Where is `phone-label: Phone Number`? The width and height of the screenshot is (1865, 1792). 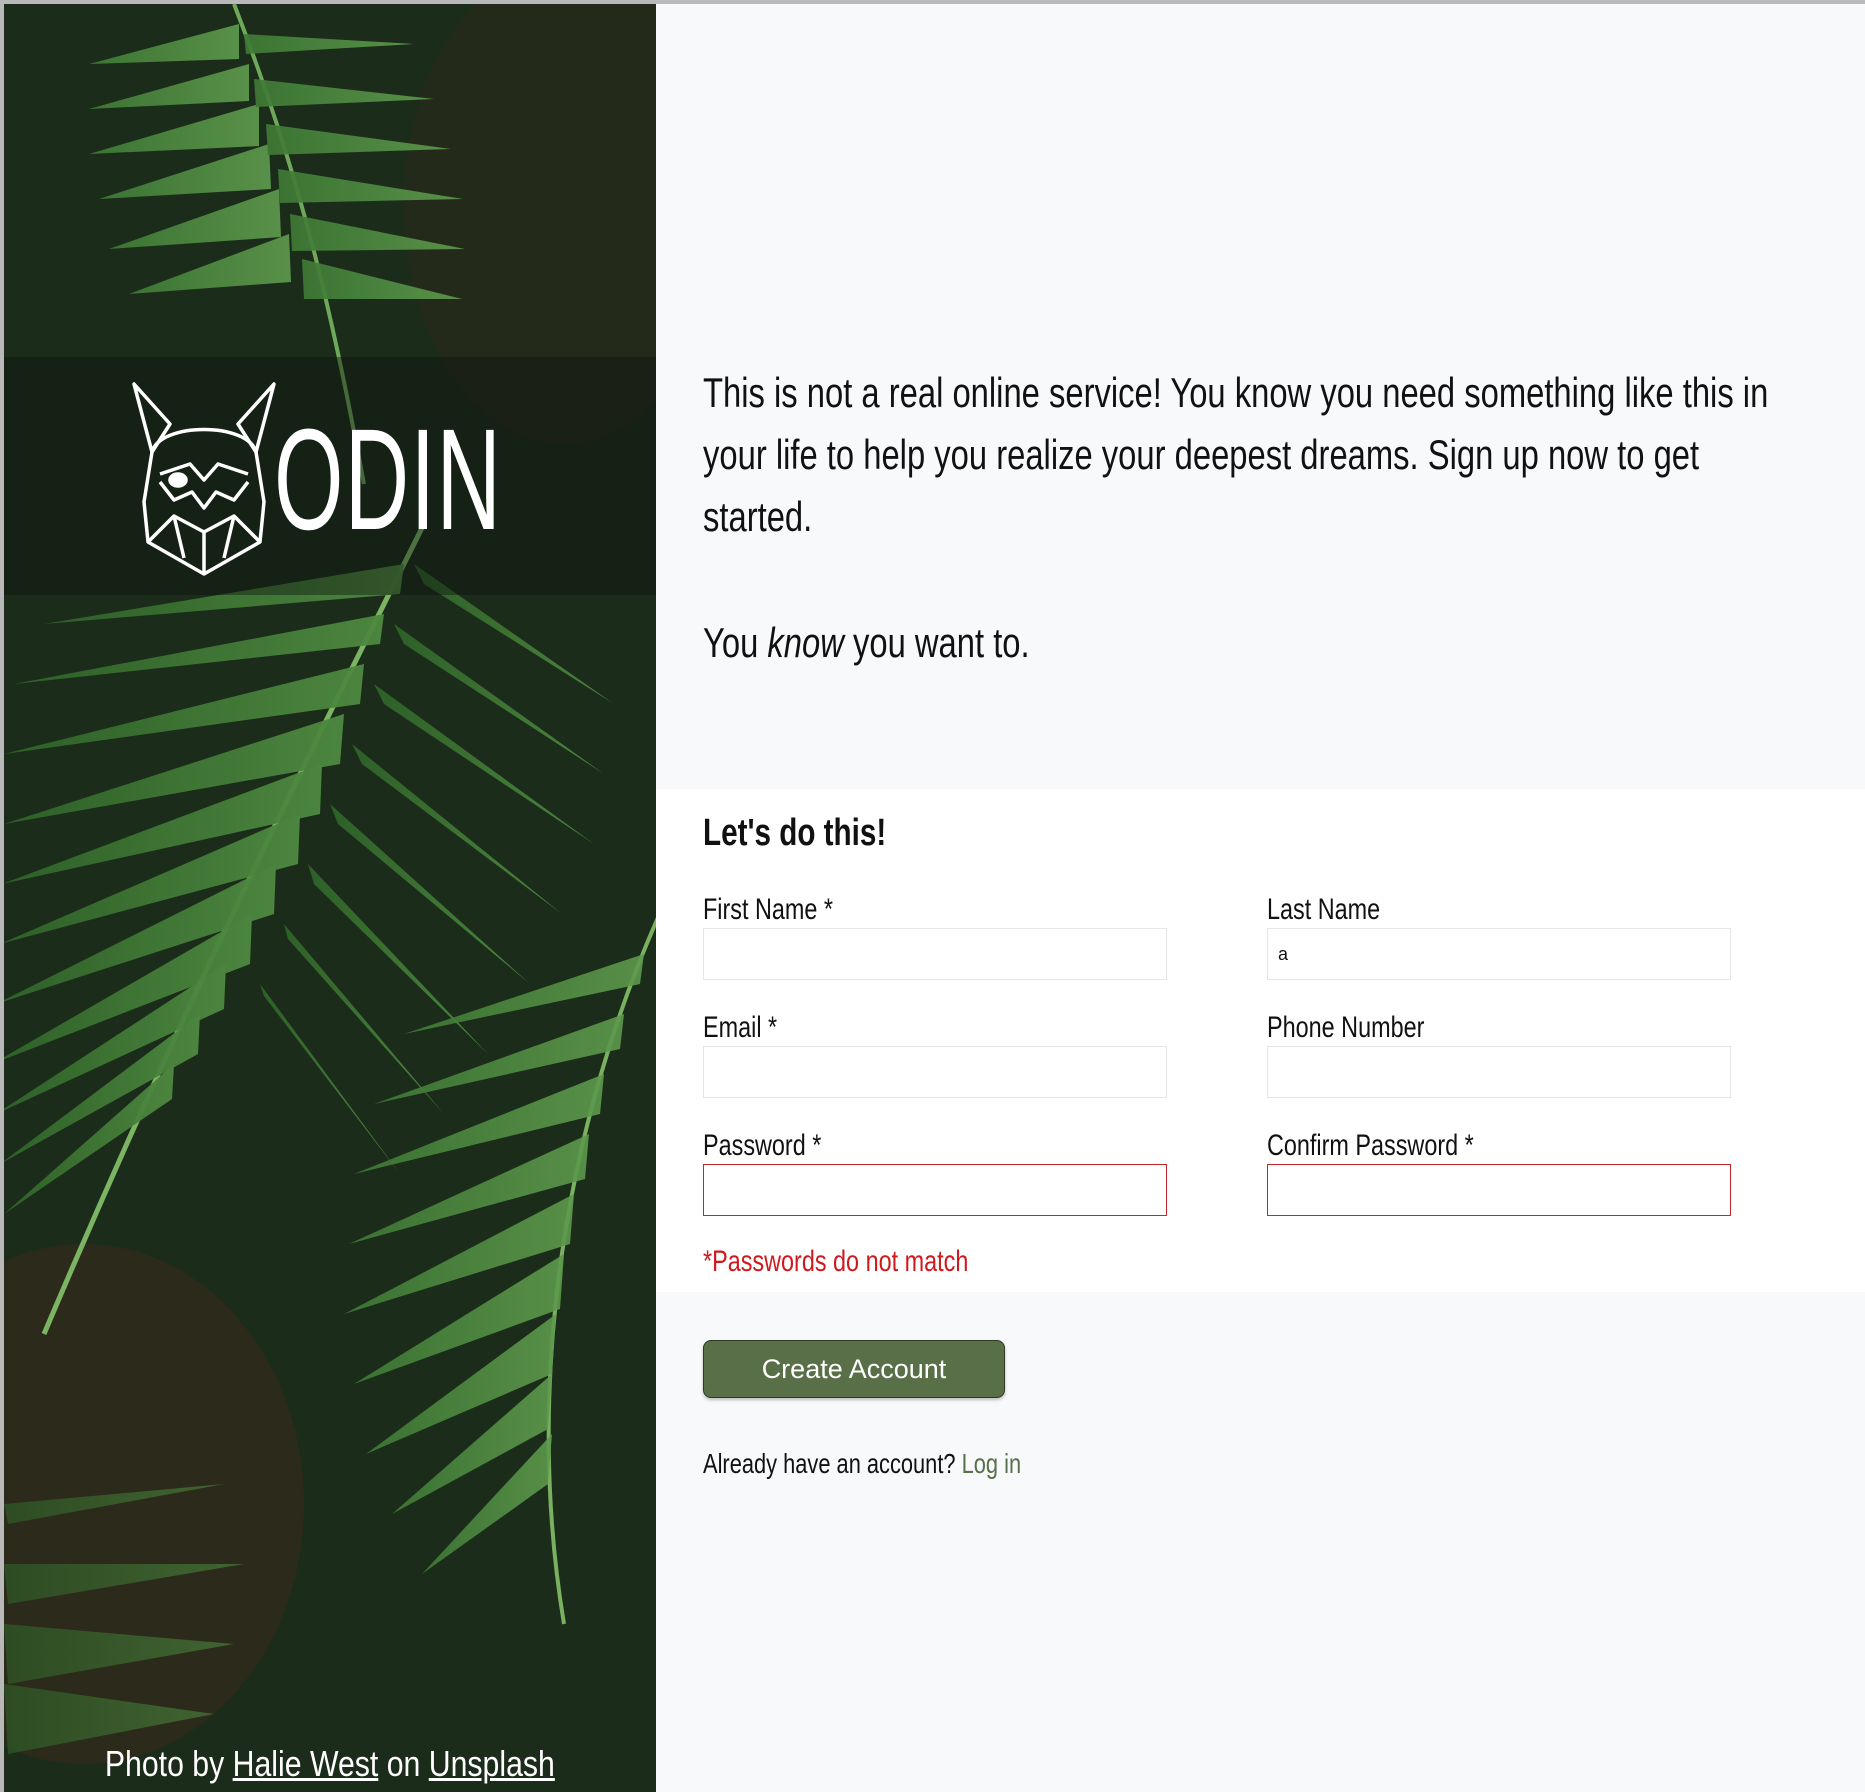
phone-label: Phone Number is located at coordinates (1346, 1027).